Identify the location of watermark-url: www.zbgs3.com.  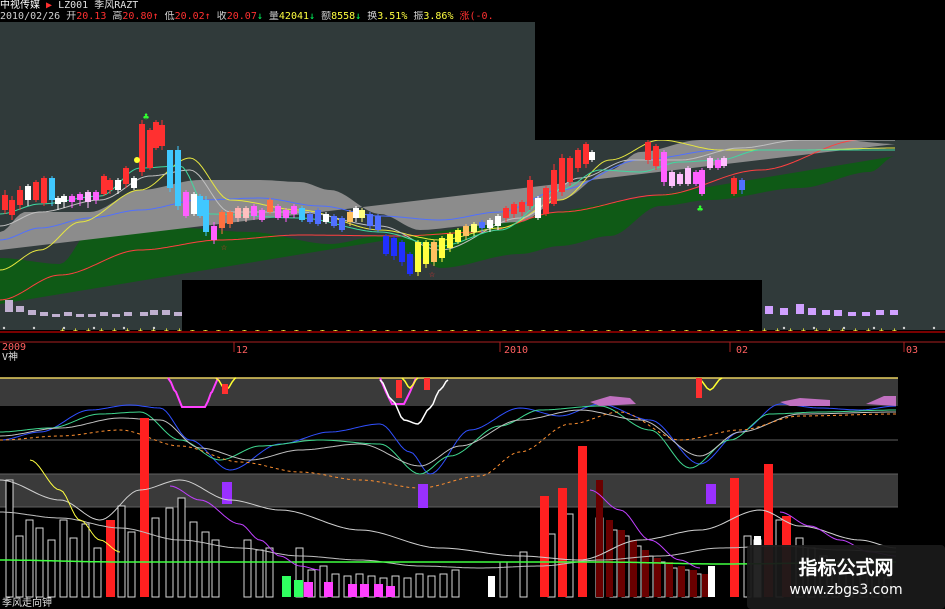
(846, 590).